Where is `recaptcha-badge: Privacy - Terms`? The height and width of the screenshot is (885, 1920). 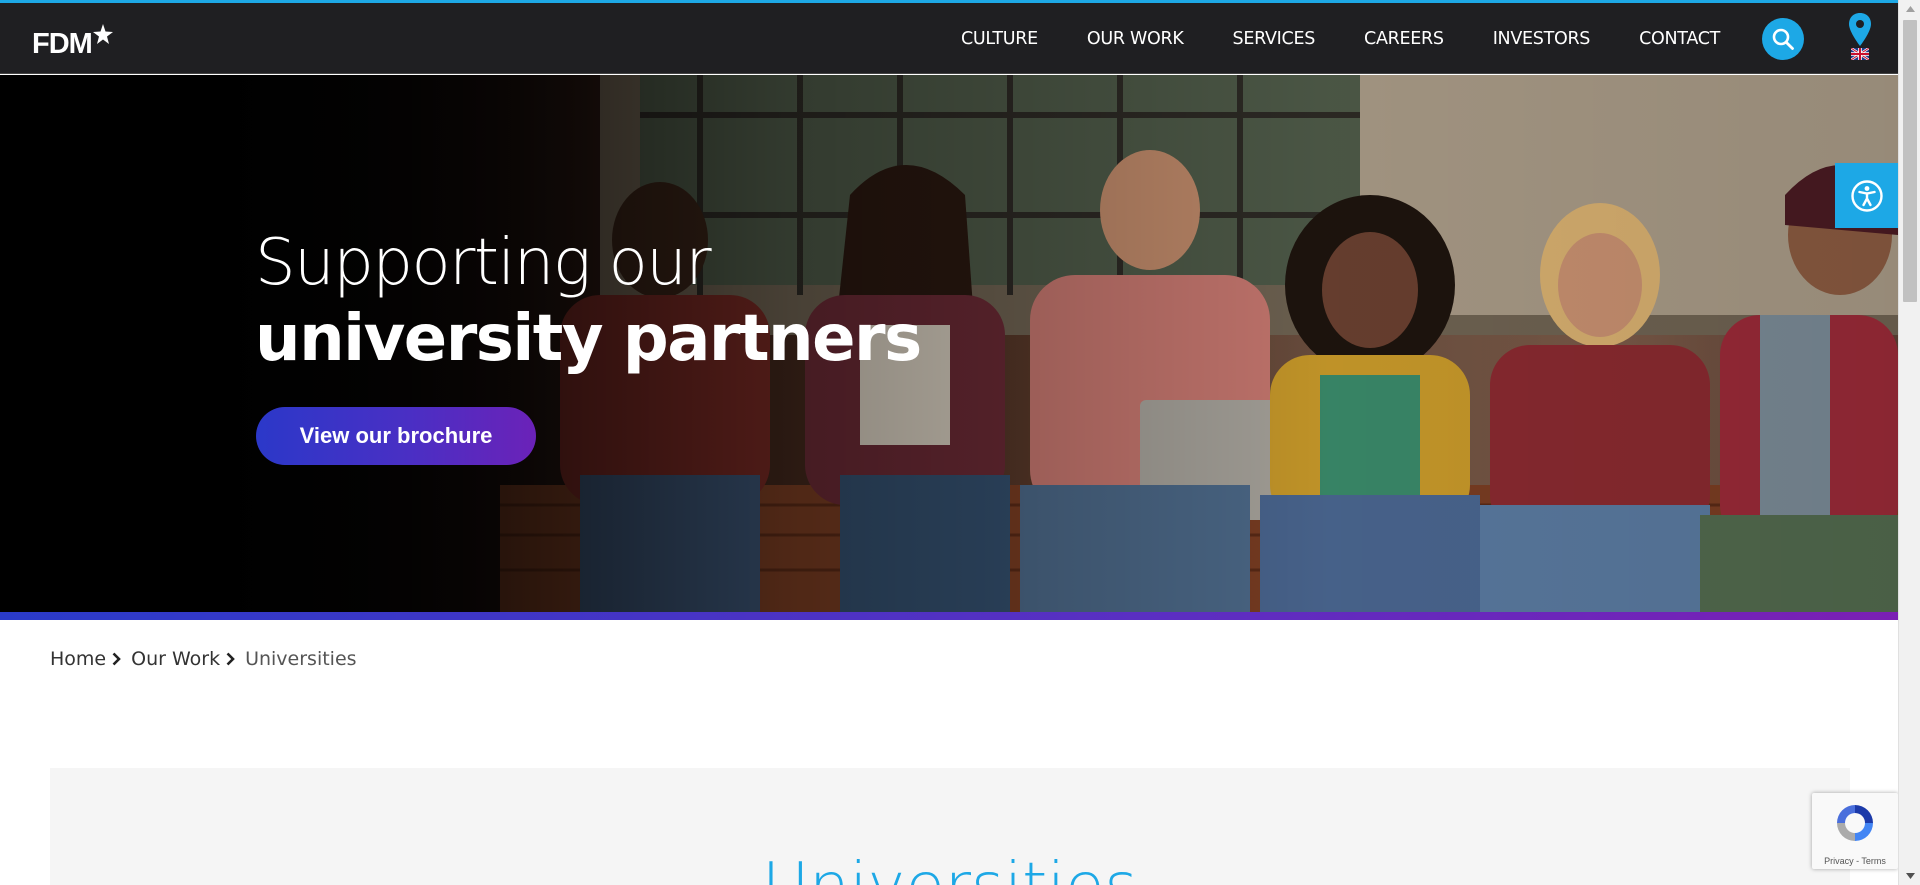
recaptcha-badge: Privacy - Terms is located at coordinates (1855, 831).